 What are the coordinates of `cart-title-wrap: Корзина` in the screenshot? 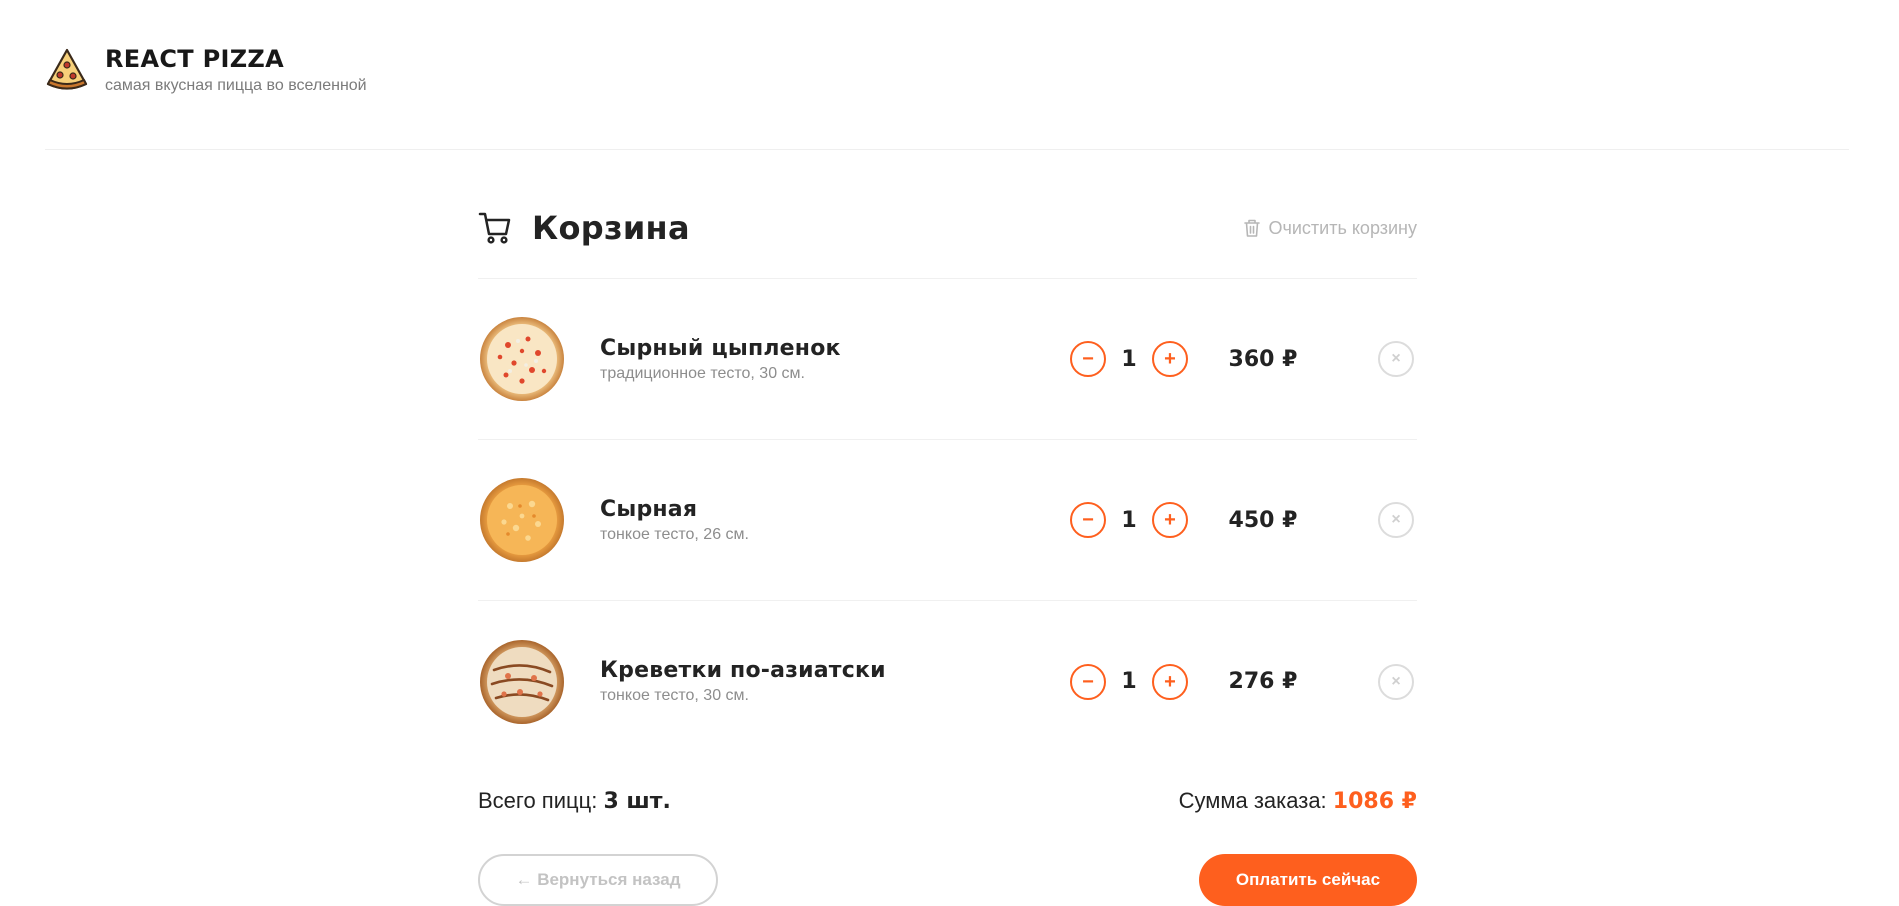 It's located at (584, 228).